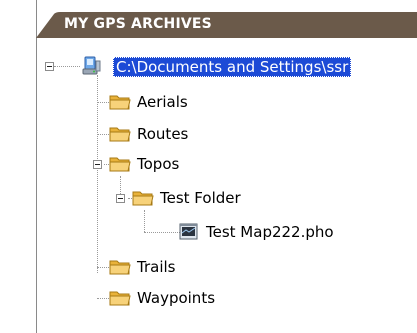 The image size is (417, 333). I want to click on tree-item-label: Trails, so click(156, 267).